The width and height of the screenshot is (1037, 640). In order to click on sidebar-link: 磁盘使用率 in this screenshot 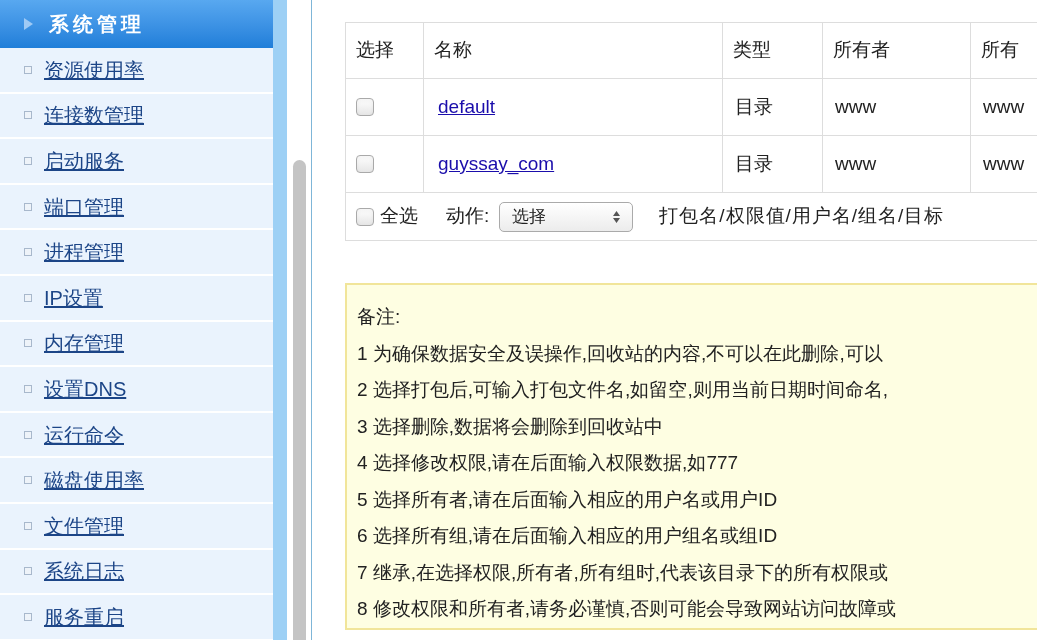, I will do `click(94, 480)`.